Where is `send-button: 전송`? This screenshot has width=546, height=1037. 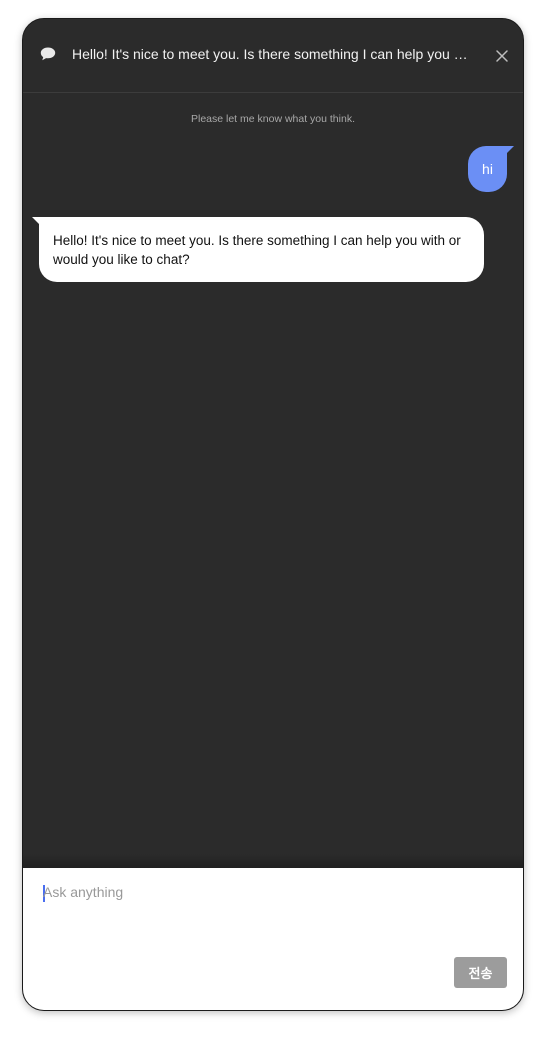
send-button: 전송 is located at coordinates (480, 972).